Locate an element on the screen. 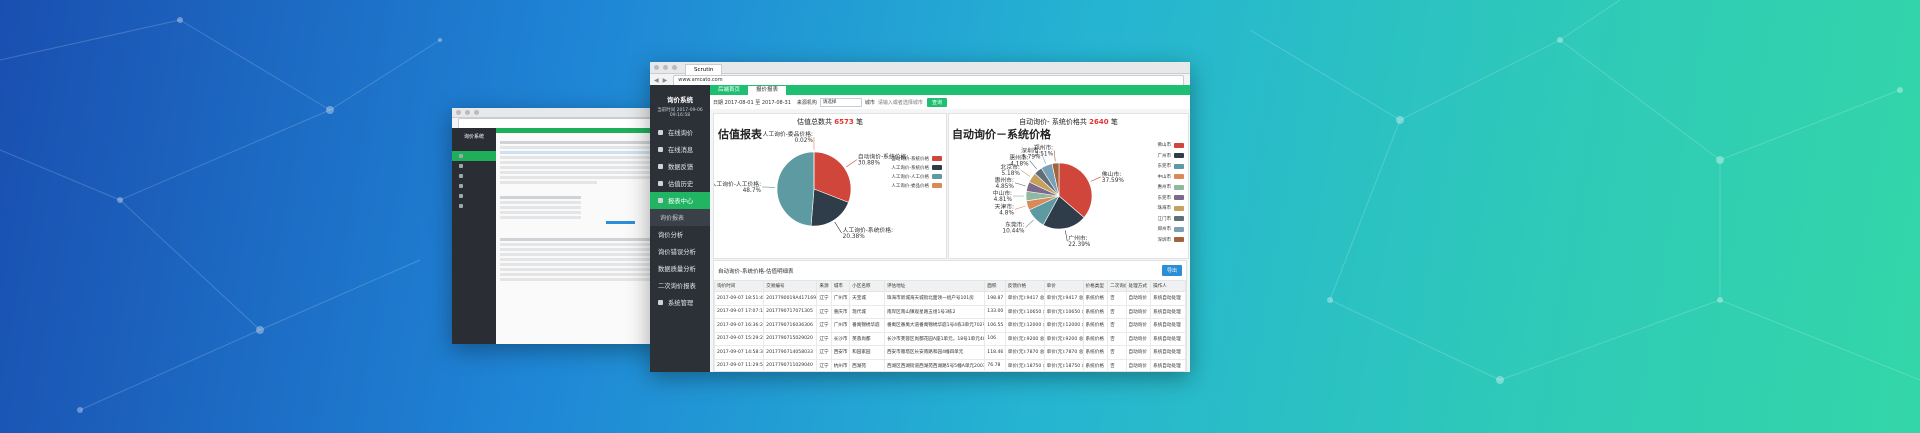 Image resolution: width=1920 pixels, height=433 pixels. source-label: 来源机构 is located at coordinates (806, 102).